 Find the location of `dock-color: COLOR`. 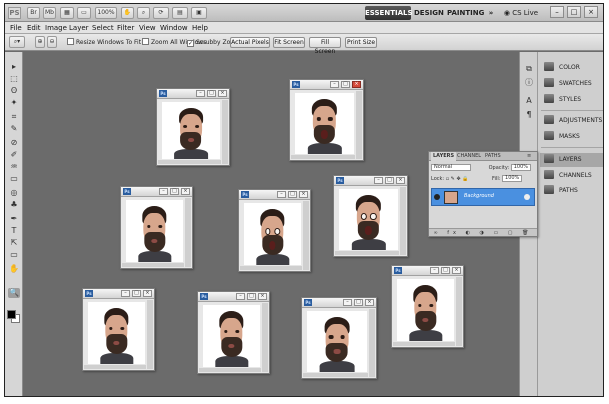

dock-color: COLOR is located at coordinates (571, 68).